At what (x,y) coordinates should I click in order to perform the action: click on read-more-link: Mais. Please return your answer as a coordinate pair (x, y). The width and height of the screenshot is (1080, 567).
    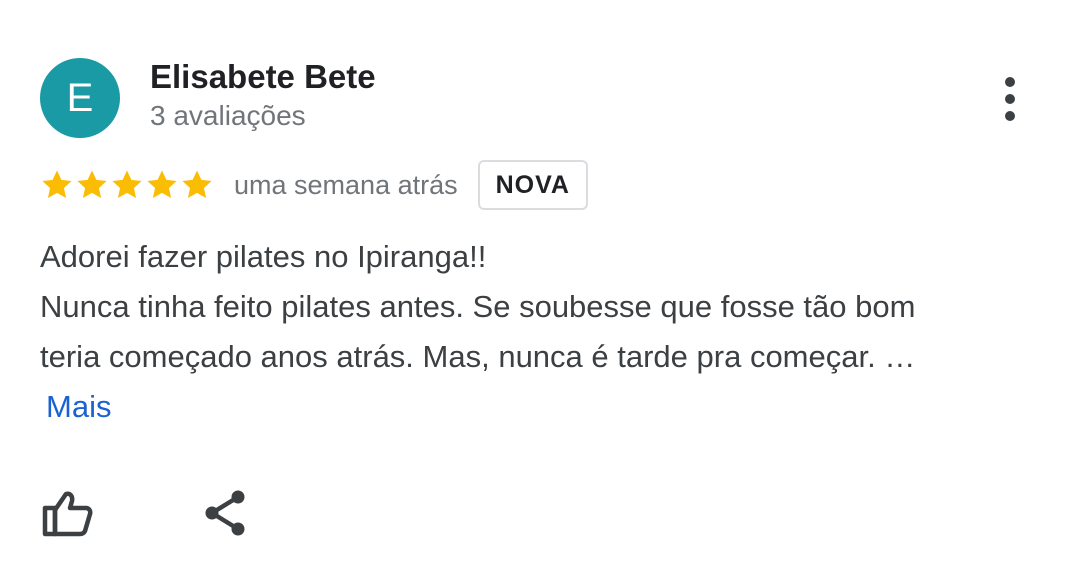
    Looking at the image, I should click on (78, 407).